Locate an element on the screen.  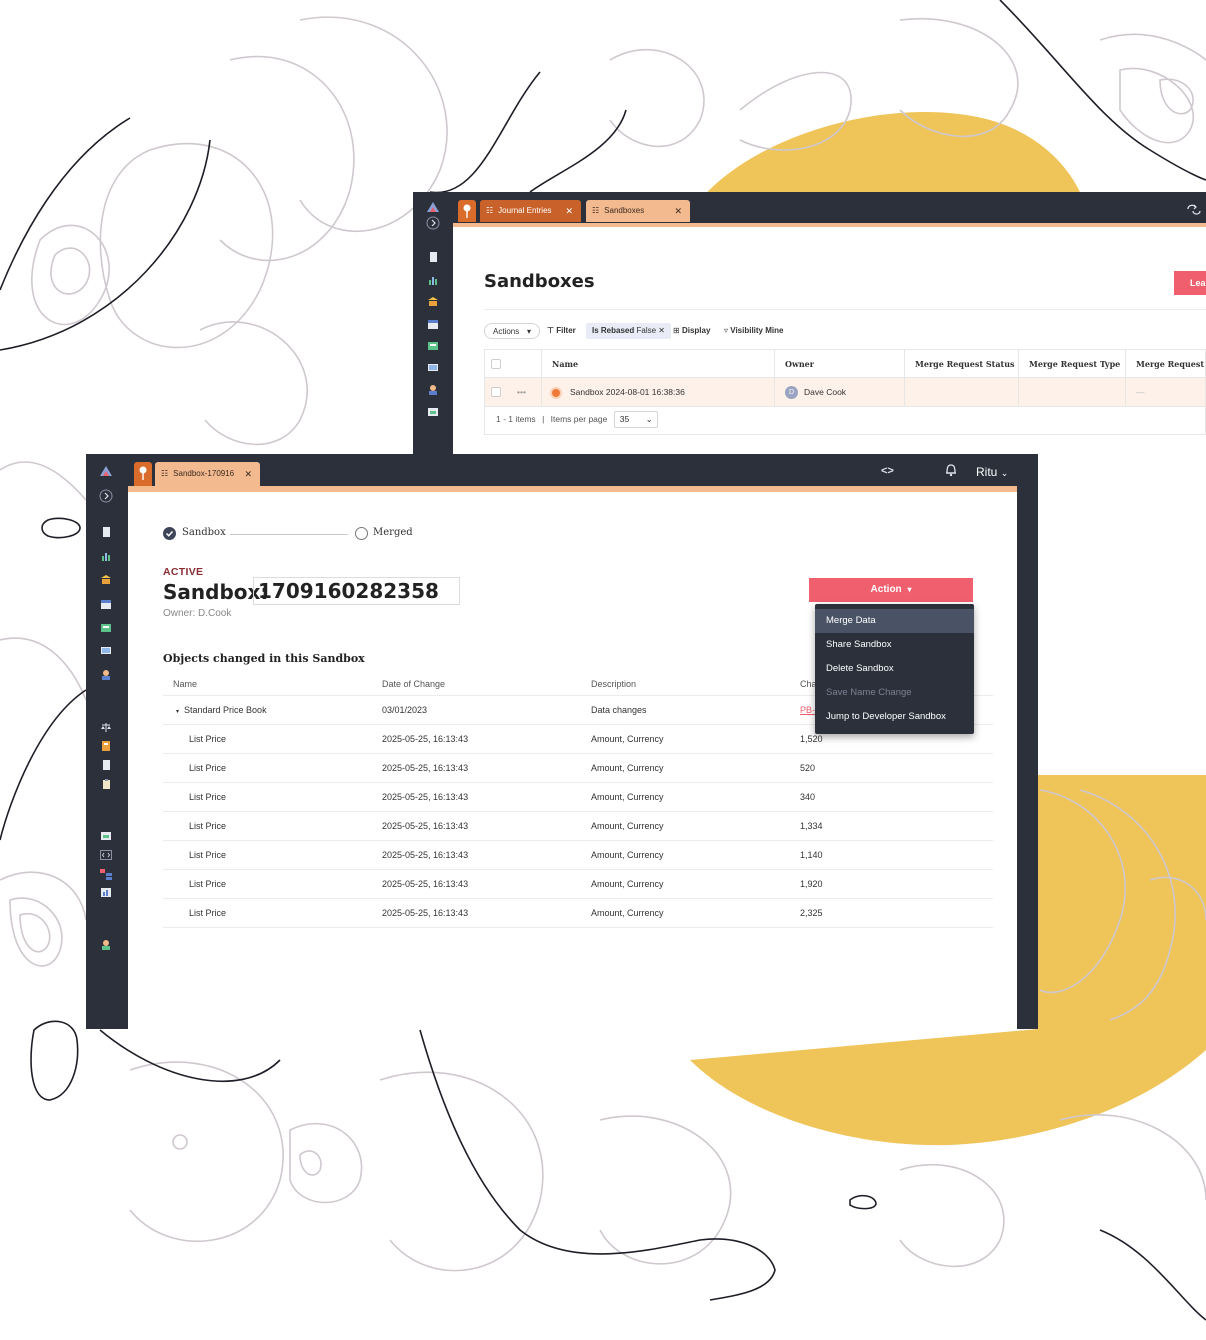
report-icon is located at coordinates (106, 837).